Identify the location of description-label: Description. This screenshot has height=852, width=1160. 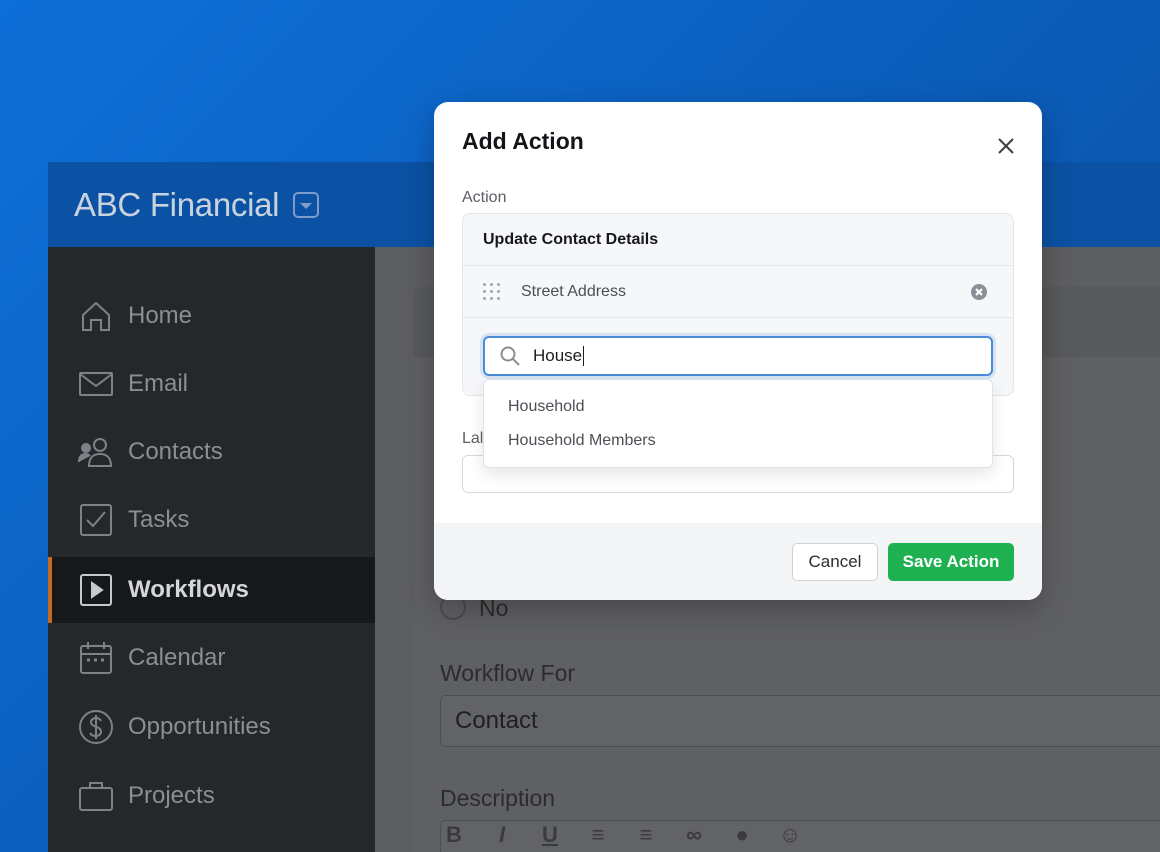
(498, 798).